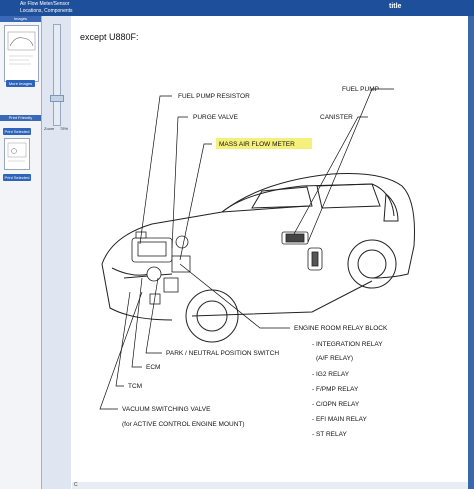 Image resolution: width=474 pixels, height=489 pixels. What do you see at coordinates (334, 358) in the screenshot?
I see `label-af-relay: (A/F RELAY)` at bounding box center [334, 358].